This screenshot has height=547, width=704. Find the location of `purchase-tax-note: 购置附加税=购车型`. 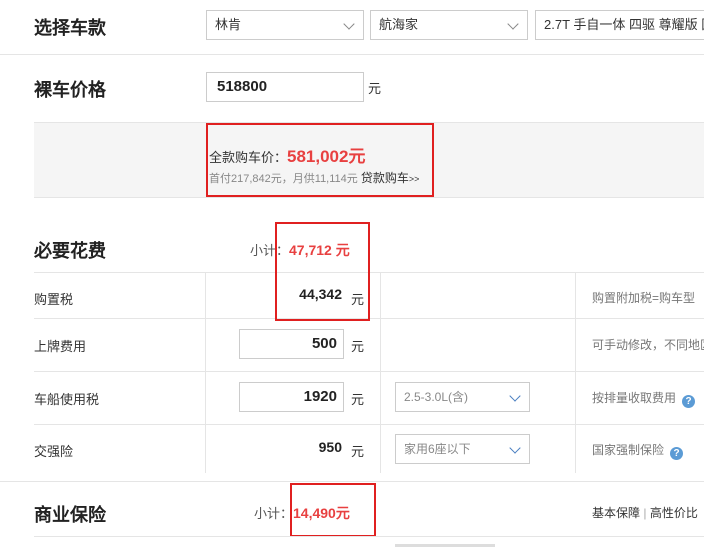

purchase-tax-note: 购置附加税=购车型 is located at coordinates (644, 298).